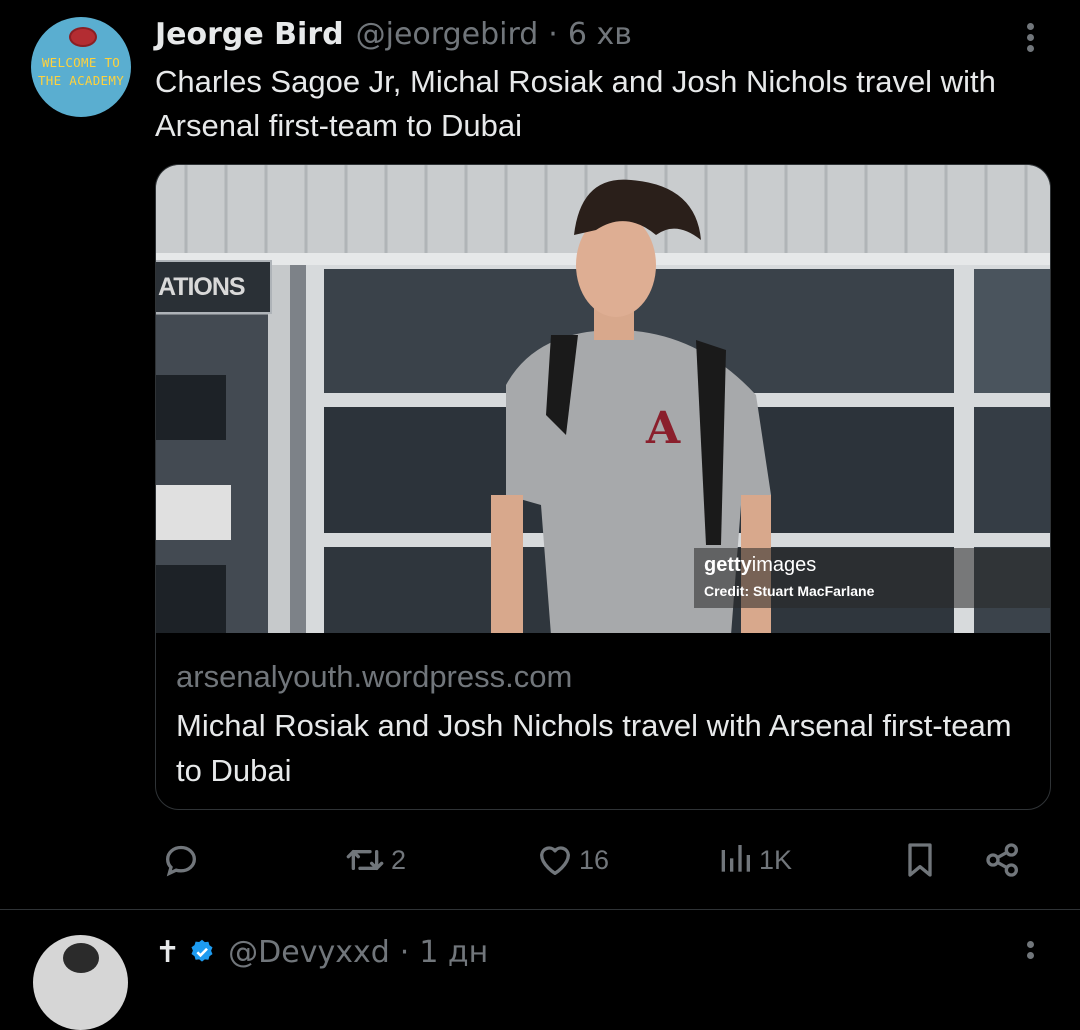 This screenshot has height=1030, width=1080. What do you see at coordinates (249, 34) in the screenshot?
I see `author-name: Jeorge Bird` at bounding box center [249, 34].